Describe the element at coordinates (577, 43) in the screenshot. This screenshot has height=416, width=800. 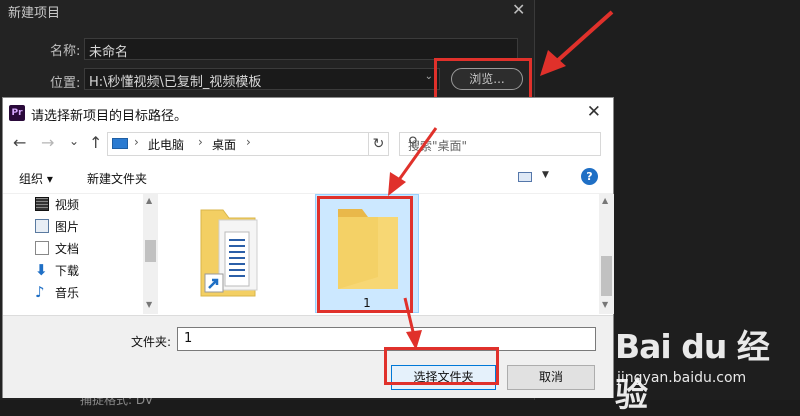
I see `arrow-to-browse` at that location.